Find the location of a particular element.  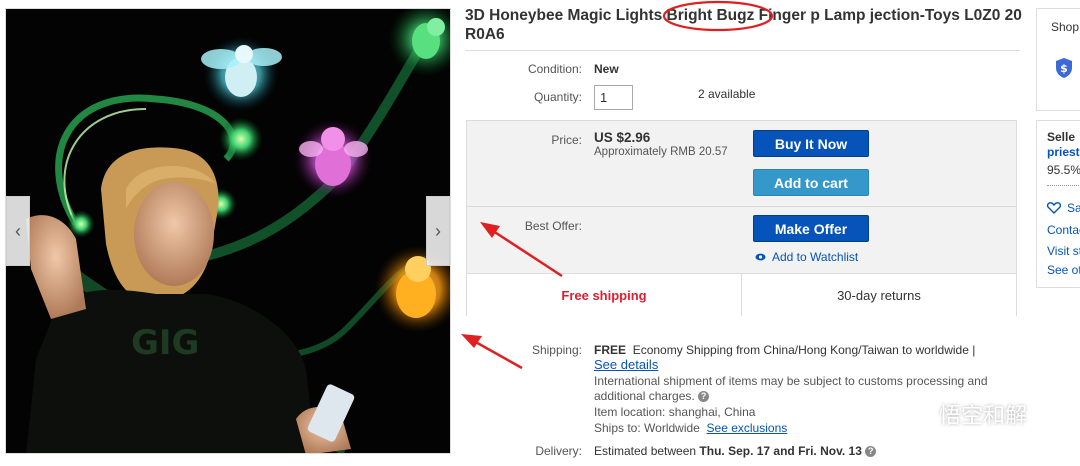

wechat-logo-icon is located at coordinates (912, 413).